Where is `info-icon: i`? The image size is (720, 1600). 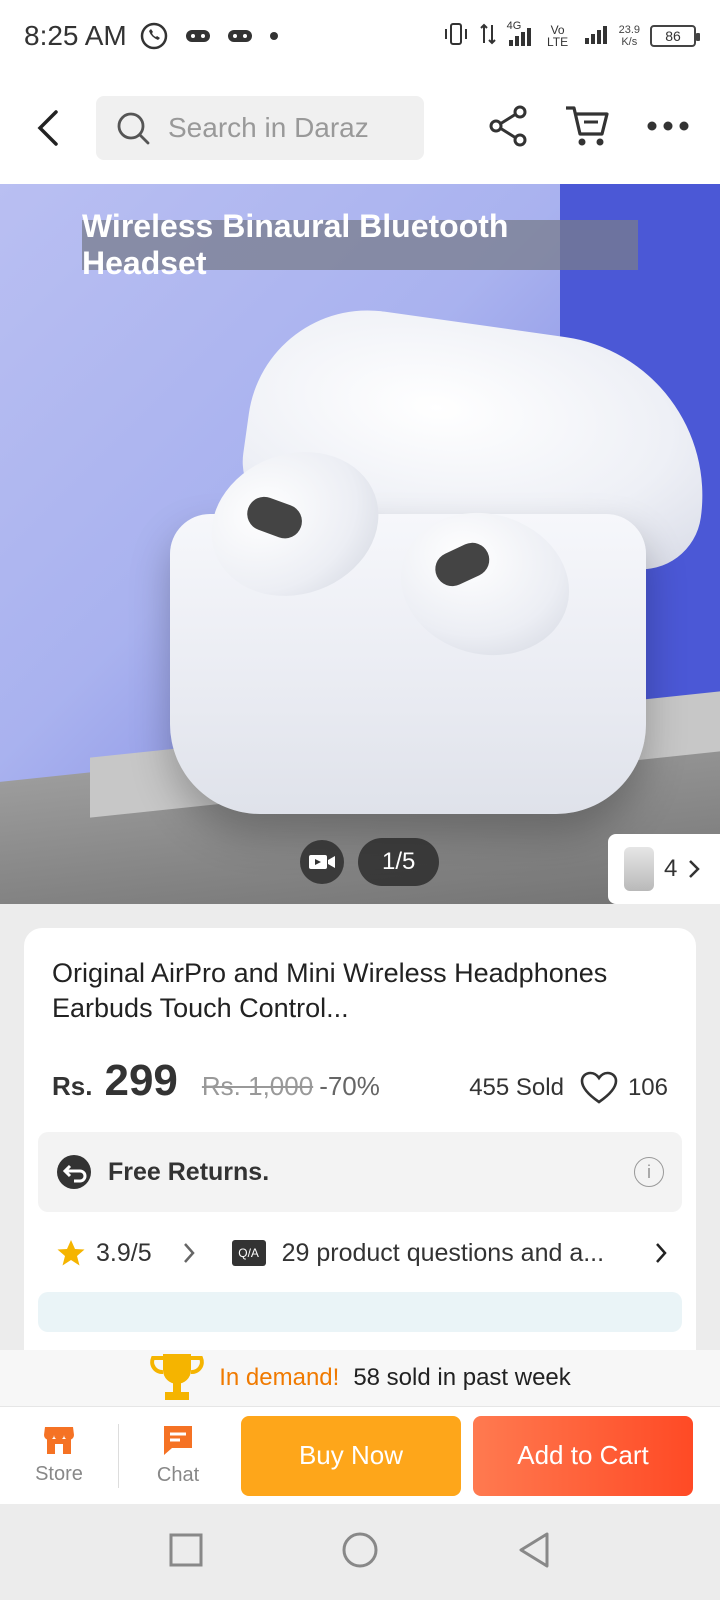
info-icon: i is located at coordinates (649, 1172).